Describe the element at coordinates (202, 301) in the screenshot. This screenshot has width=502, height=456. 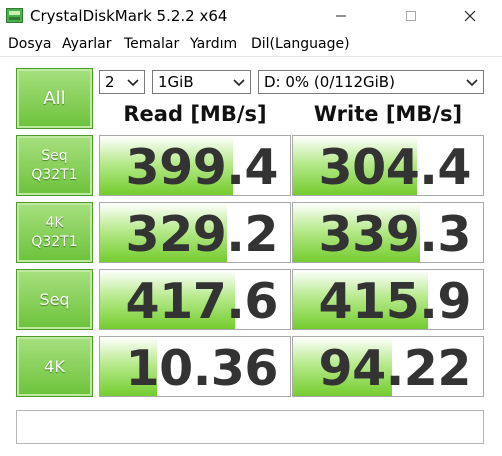
I see `seq-read-value: 417.6` at that location.